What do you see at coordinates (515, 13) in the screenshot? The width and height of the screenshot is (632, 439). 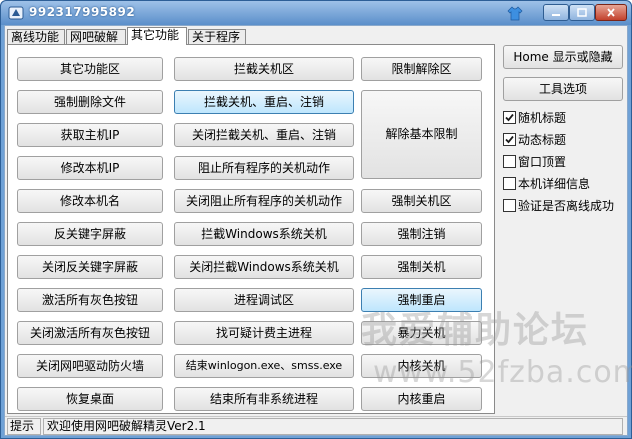 I see `tshirt-icon` at bounding box center [515, 13].